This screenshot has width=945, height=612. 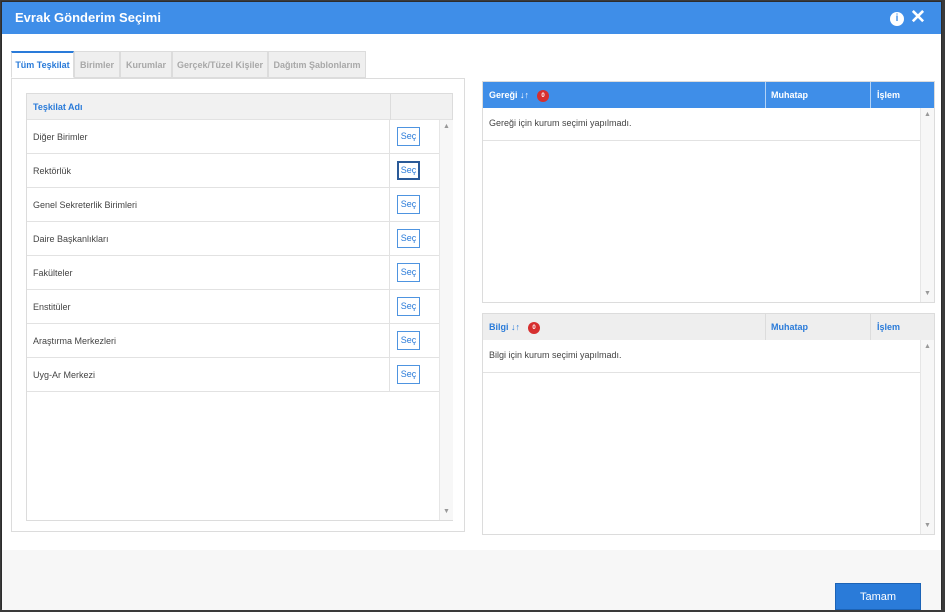 I want to click on geregi-empty-row: Gereği için kurum seçimi yapılmadı., so click(x=701, y=124).